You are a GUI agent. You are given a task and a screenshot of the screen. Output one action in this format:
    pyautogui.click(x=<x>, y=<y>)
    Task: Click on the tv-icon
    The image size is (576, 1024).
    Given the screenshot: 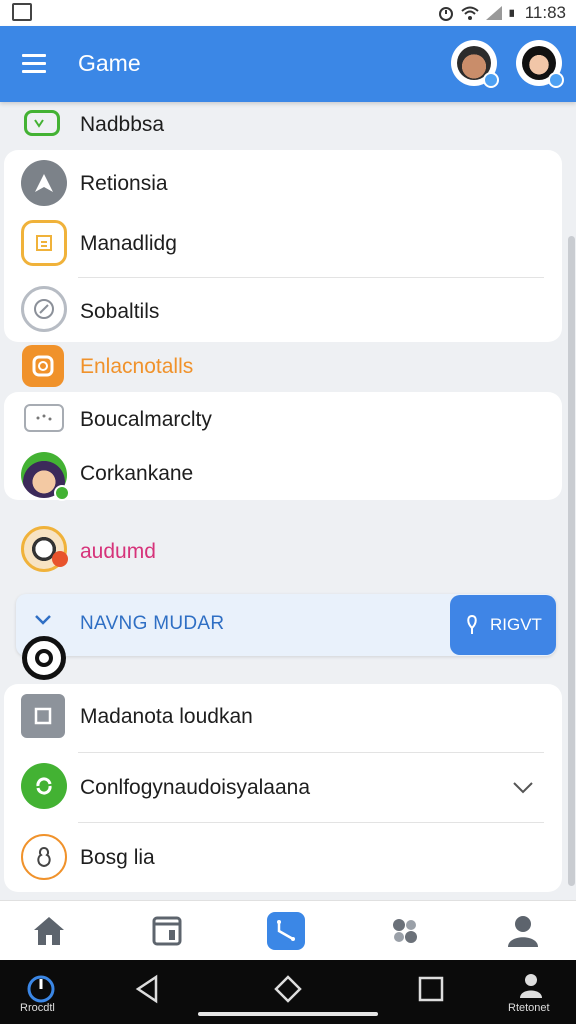 What is the action you would take?
    pyautogui.click(x=42, y=123)
    